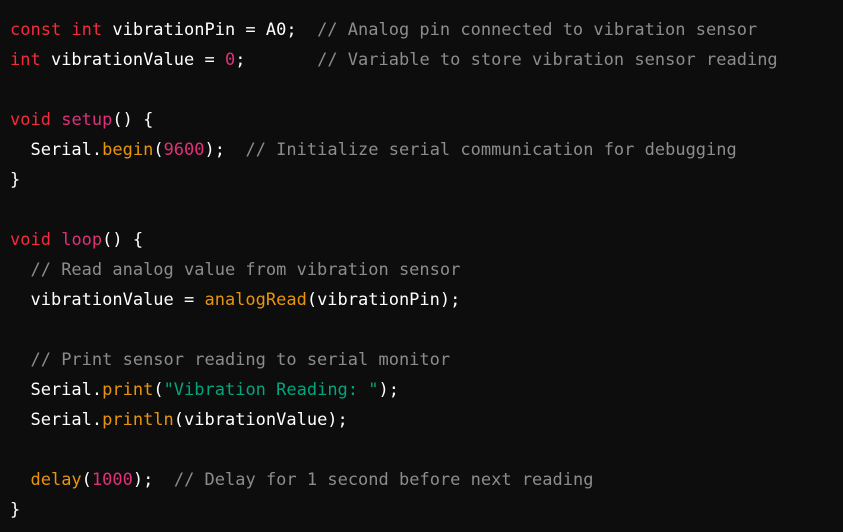 Image resolution: width=843 pixels, height=532 pixels. What do you see at coordinates (87, 120) in the screenshot?
I see `function-name-token: setup` at bounding box center [87, 120].